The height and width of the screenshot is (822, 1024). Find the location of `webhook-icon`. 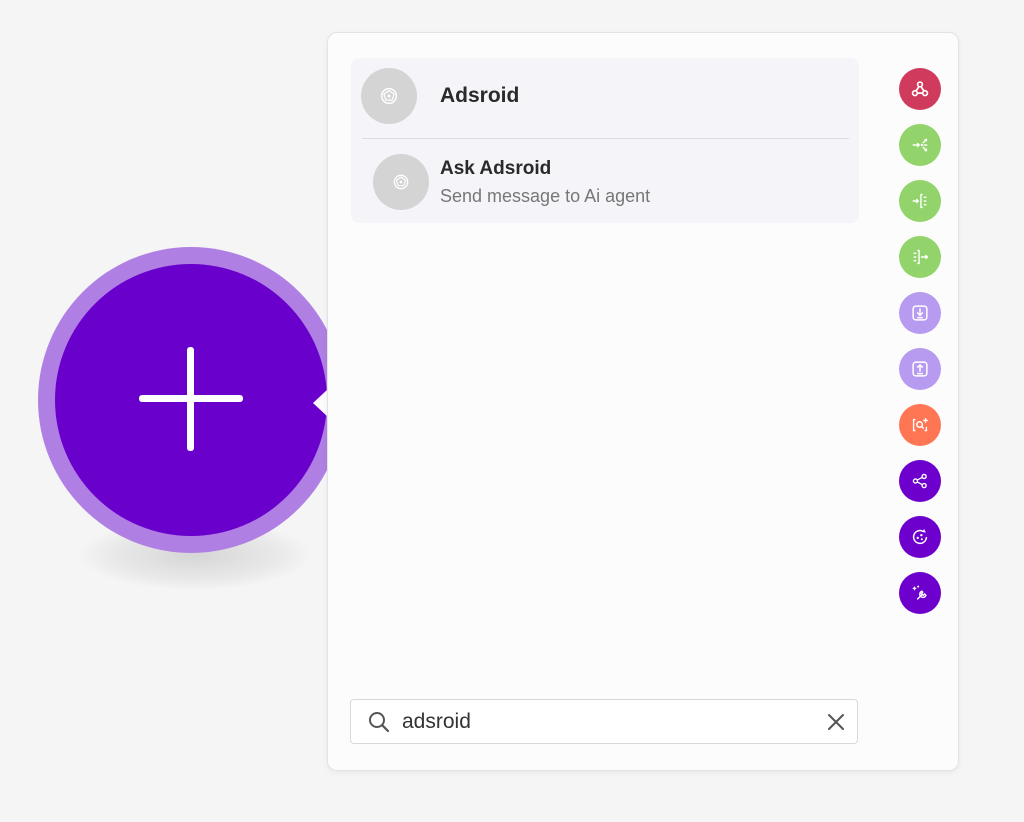

webhook-icon is located at coordinates (920, 89).